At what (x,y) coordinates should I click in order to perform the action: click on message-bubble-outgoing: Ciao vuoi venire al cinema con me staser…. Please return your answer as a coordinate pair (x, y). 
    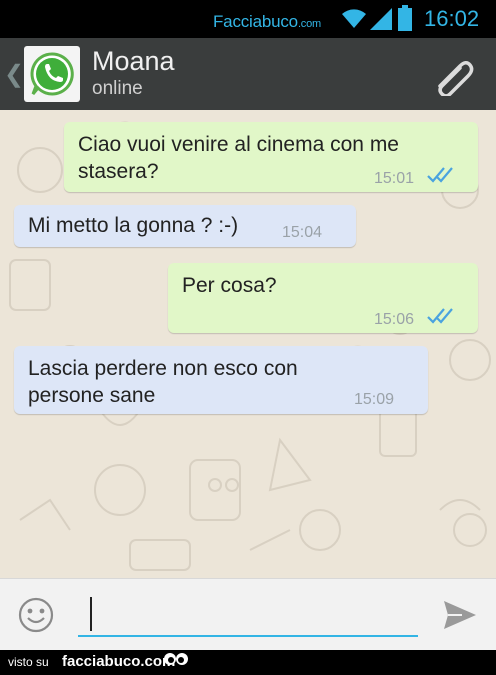
    Looking at the image, I should click on (271, 157).